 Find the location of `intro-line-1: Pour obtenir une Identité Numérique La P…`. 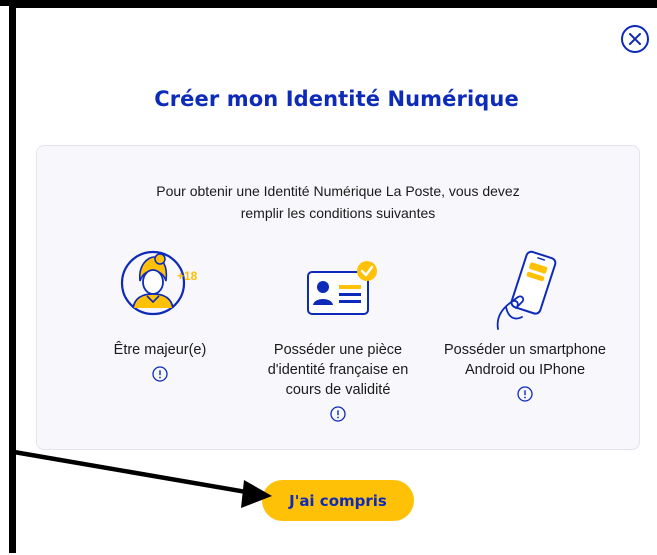

intro-line-1: Pour obtenir une Identité Numérique La P… is located at coordinates (338, 191).